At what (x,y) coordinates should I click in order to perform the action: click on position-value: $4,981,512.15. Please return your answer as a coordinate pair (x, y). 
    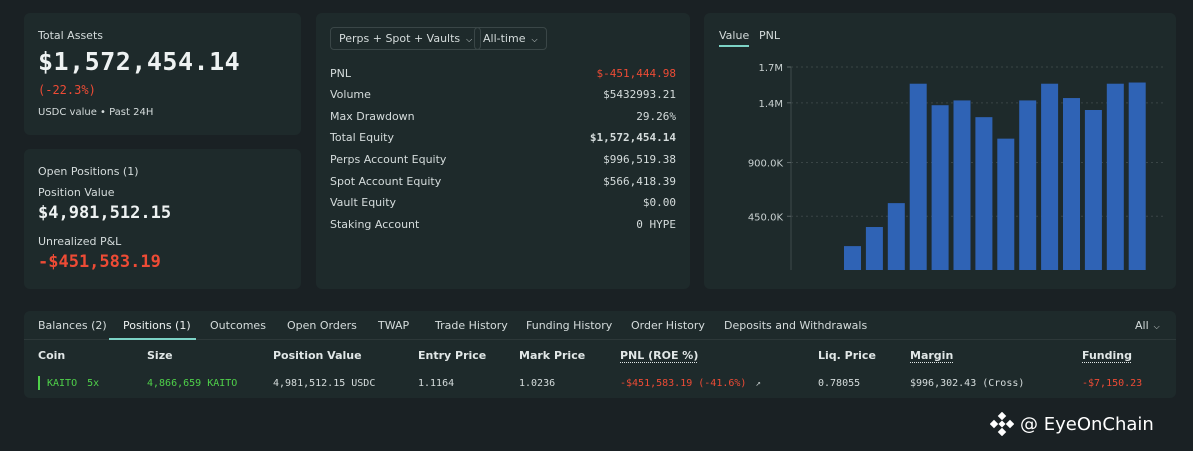
    Looking at the image, I should click on (105, 213).